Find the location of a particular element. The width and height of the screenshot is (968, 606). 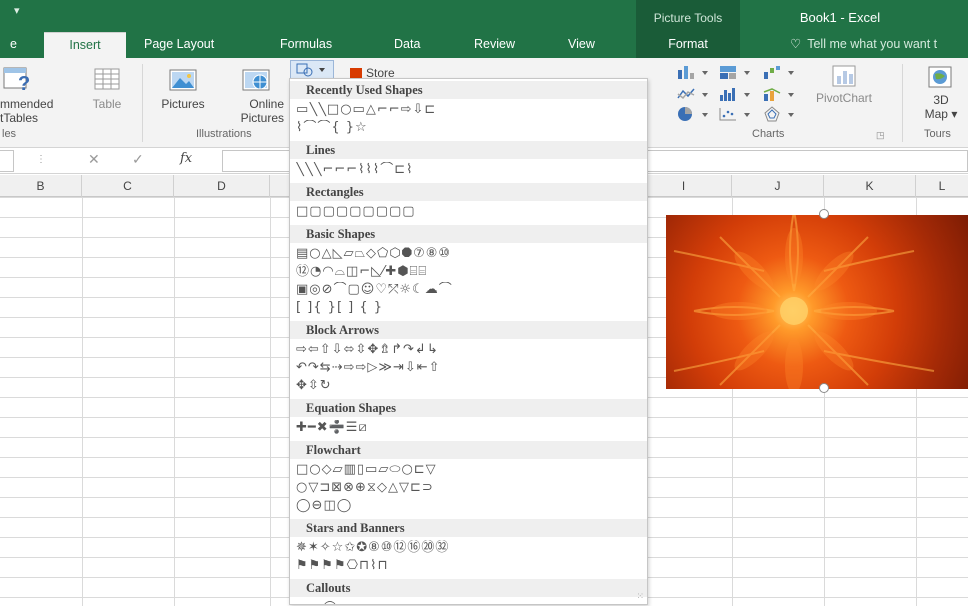

scatter-chart-icon is located at coordinates (734, 114).